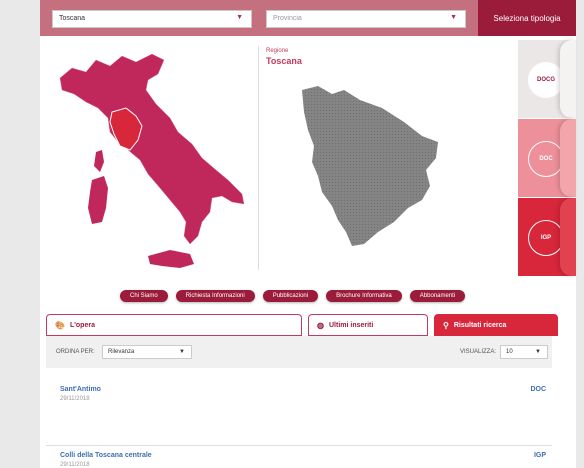  What do you see at coordinates (60, 325) in the screenshot?
I see `palette-icon: 🎨` at bounding box center [60, 325].